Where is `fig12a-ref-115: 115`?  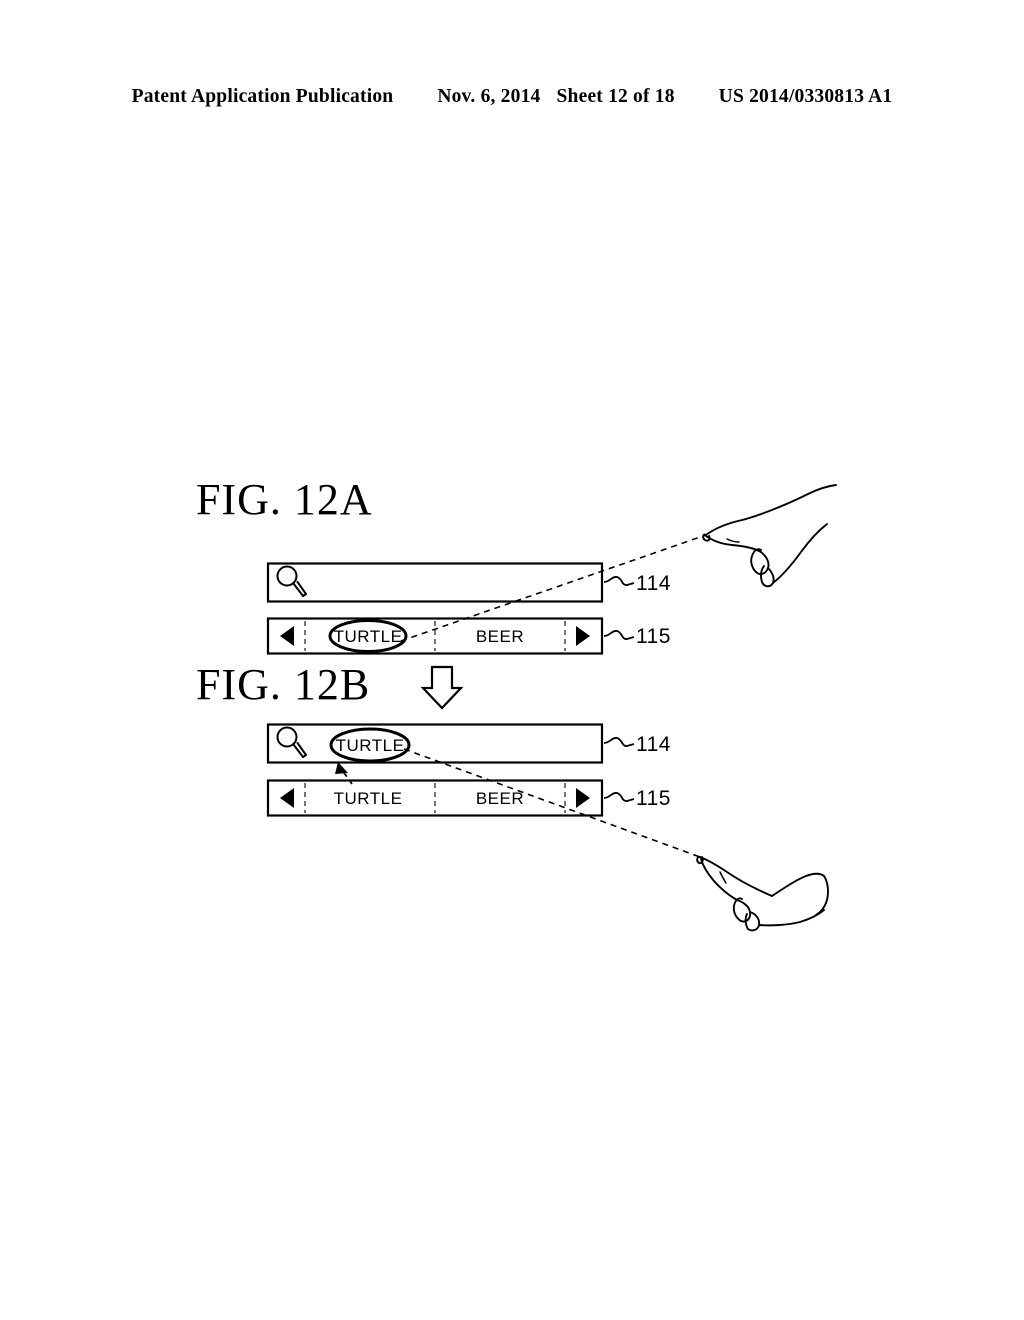 fig12a-ref-115: 115 is located at coordinates (653, 636).